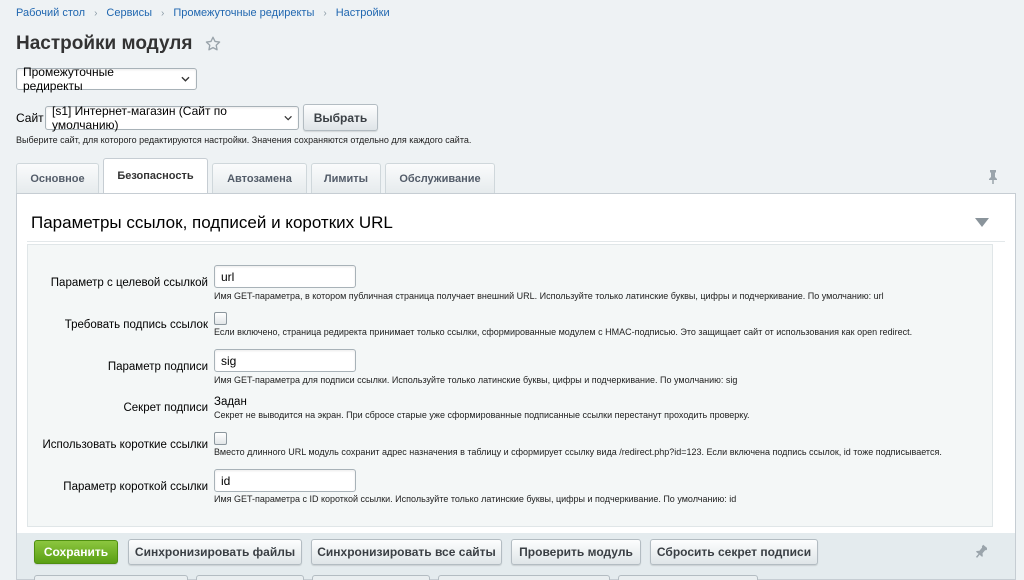 The image size is (1024, 580). What do you see at coordinates (135, 487) in the screenshot?
I see `field-label-short-link-param: Параметр короткой ссылки` at bounding box center [135, 487].